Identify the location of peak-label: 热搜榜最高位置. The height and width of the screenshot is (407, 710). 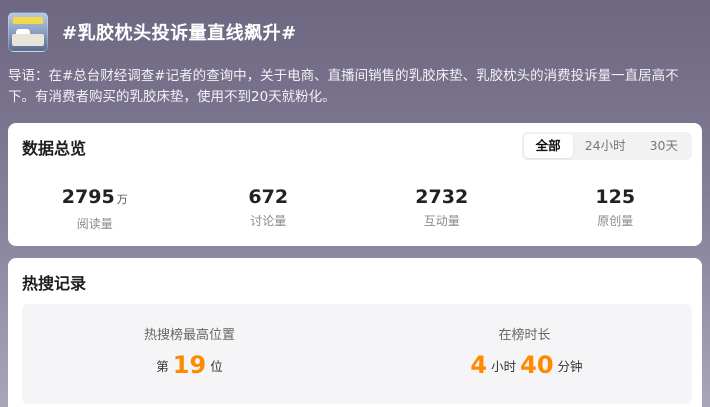
(189, 335).